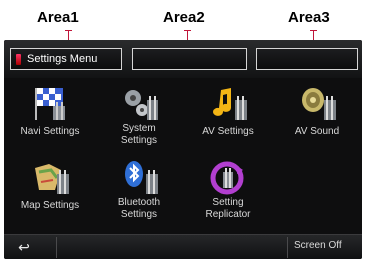 The height and width of the screenshot is (259, 366). What do you see at coordinates (141, 177) in the screenshot?
I see `bluetooth-icon` at bounding box center [141, 177].